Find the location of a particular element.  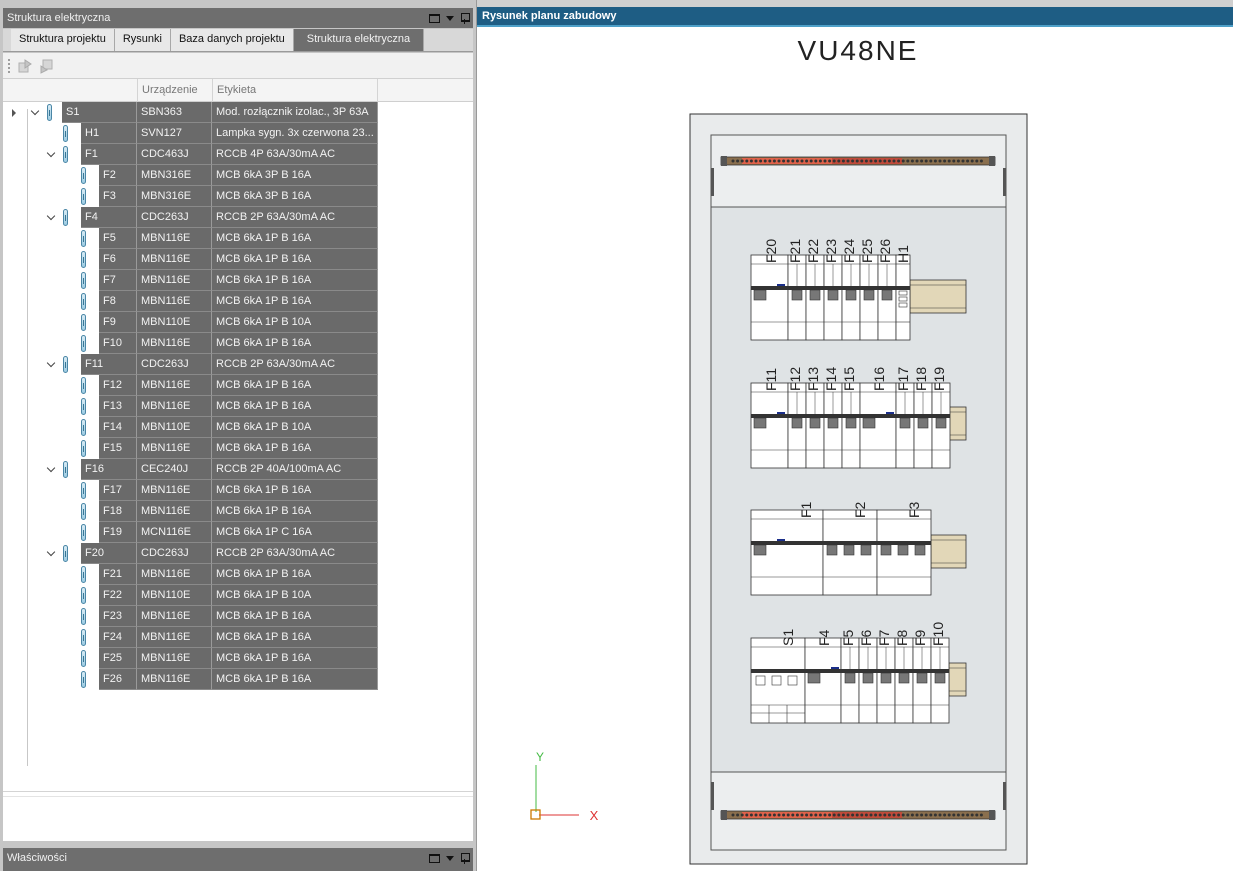

toolbar is located at coordinates (238, 66).